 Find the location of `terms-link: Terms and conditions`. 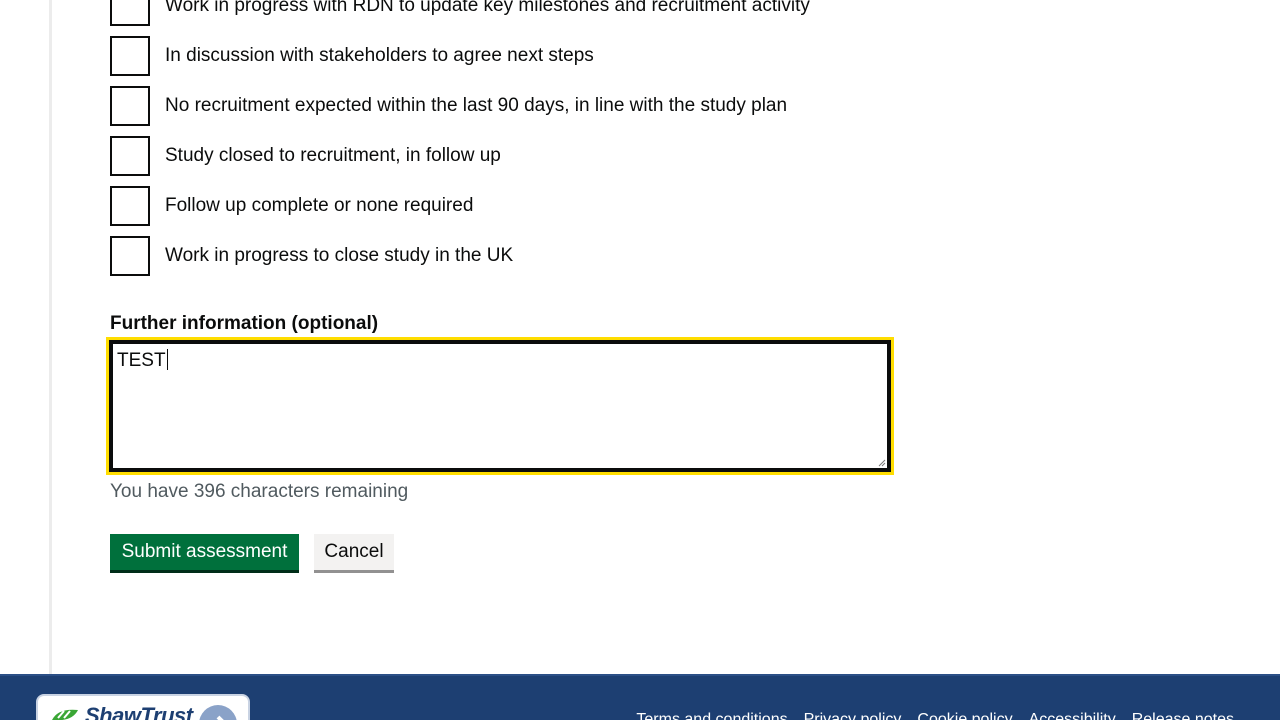

terms-link: Terms and conditions is located at coordinates (711, 715).